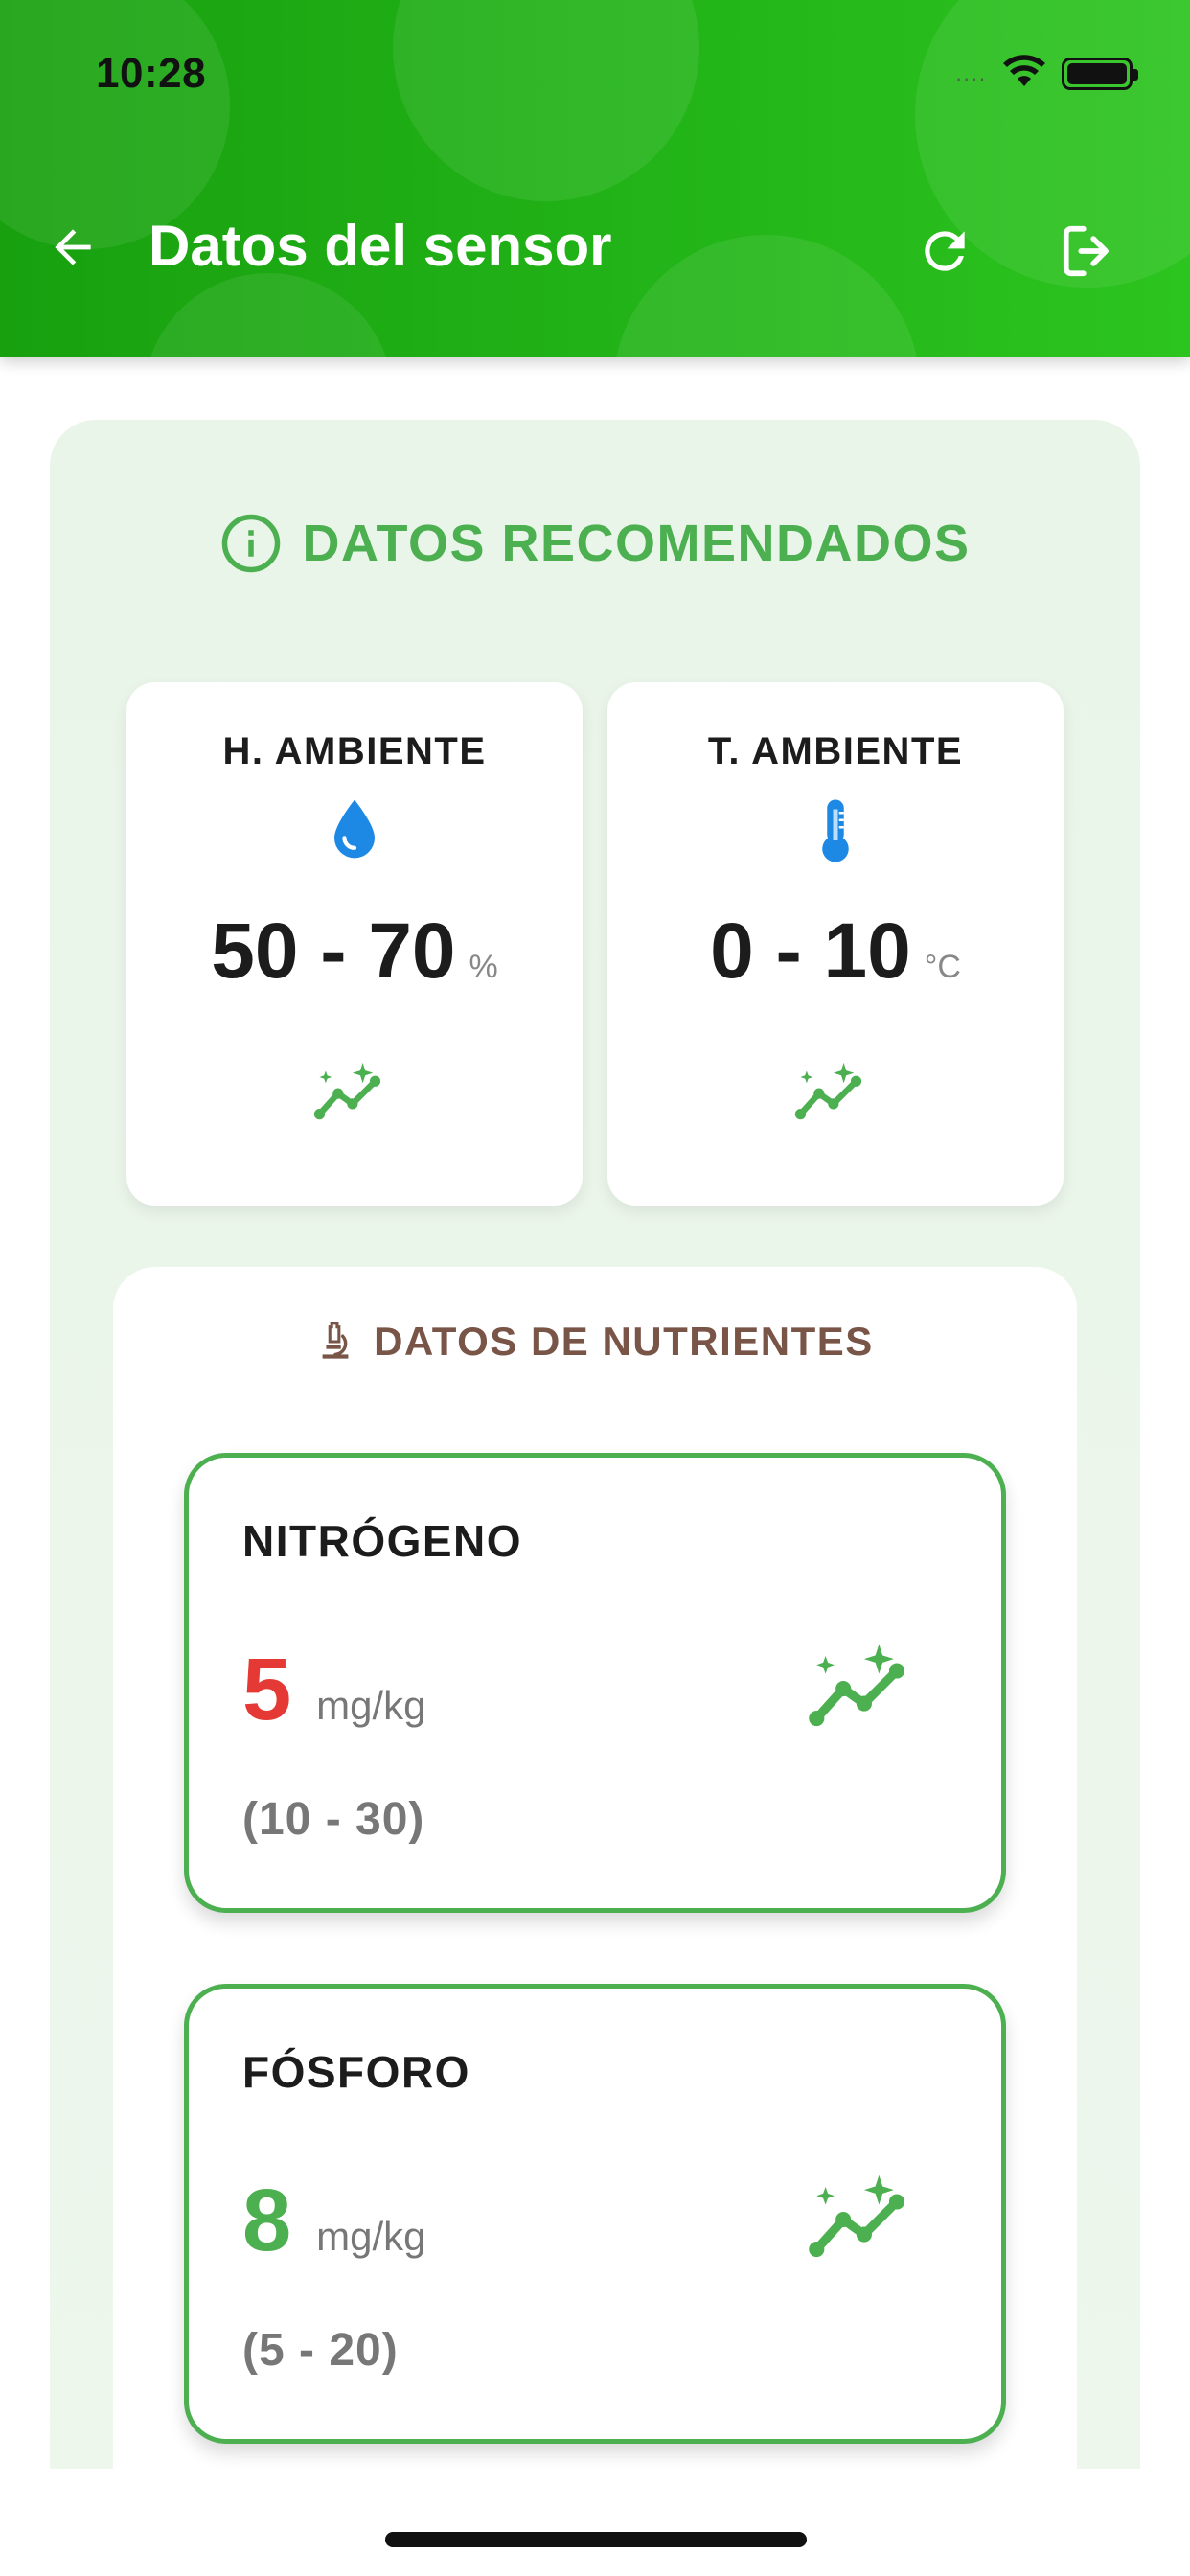  I want to click on nutrient-value: 8, so click(267, 2220).